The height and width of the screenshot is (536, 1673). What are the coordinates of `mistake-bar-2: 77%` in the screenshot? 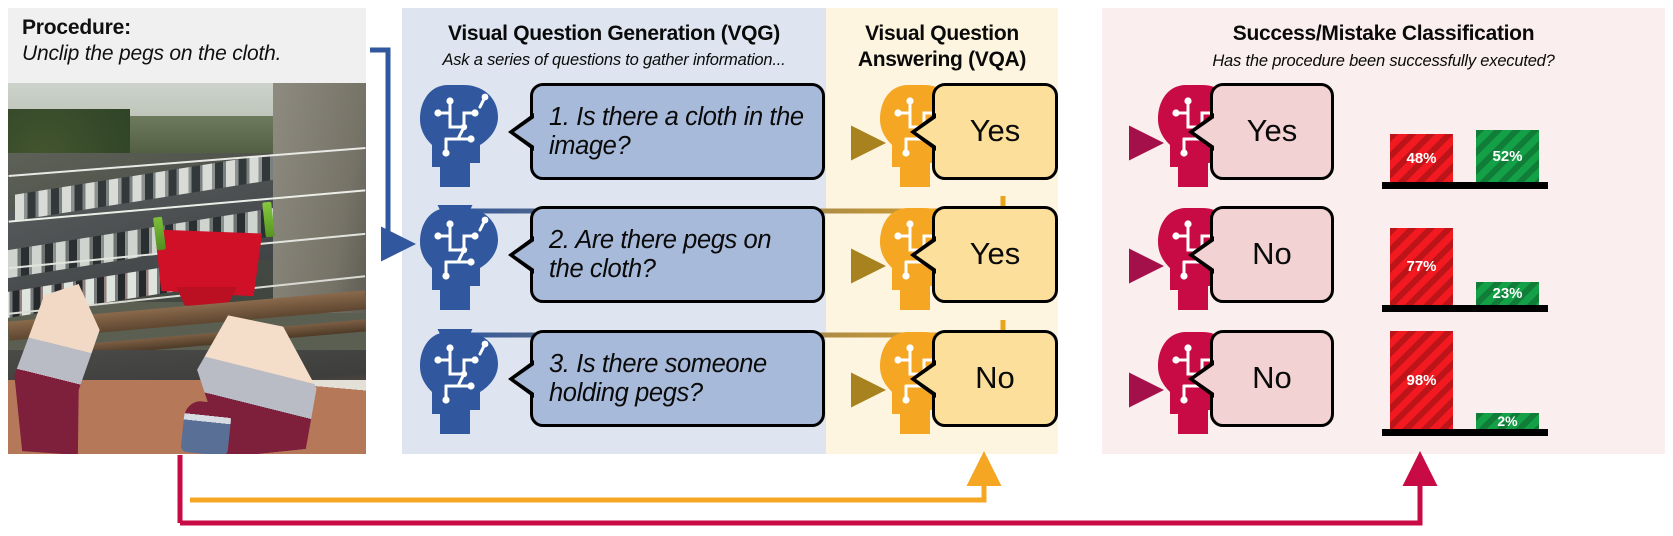 It's located at (1421, 266).